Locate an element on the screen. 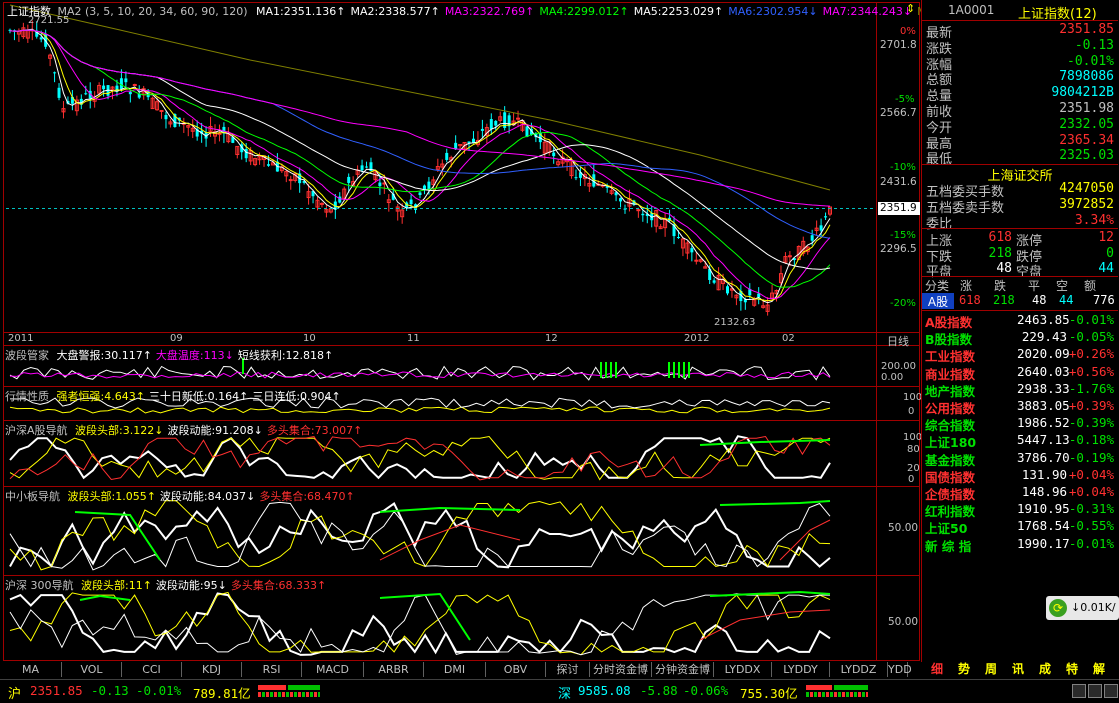  index-row: 商业指数 2640.03 +0.56% is located at coordinates (1020, 373).